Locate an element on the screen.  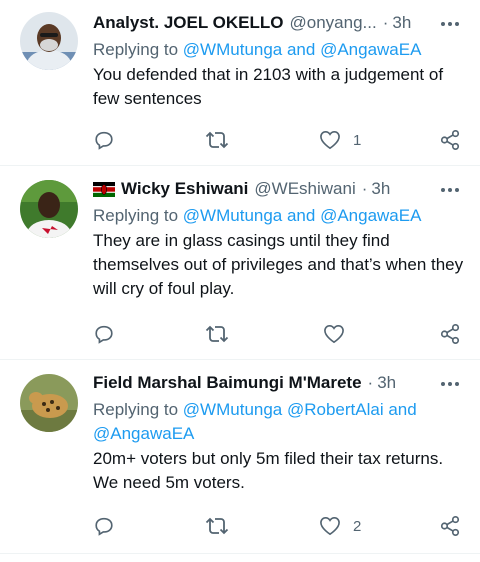
like-count: 1 is located at coordinates (357, 140).